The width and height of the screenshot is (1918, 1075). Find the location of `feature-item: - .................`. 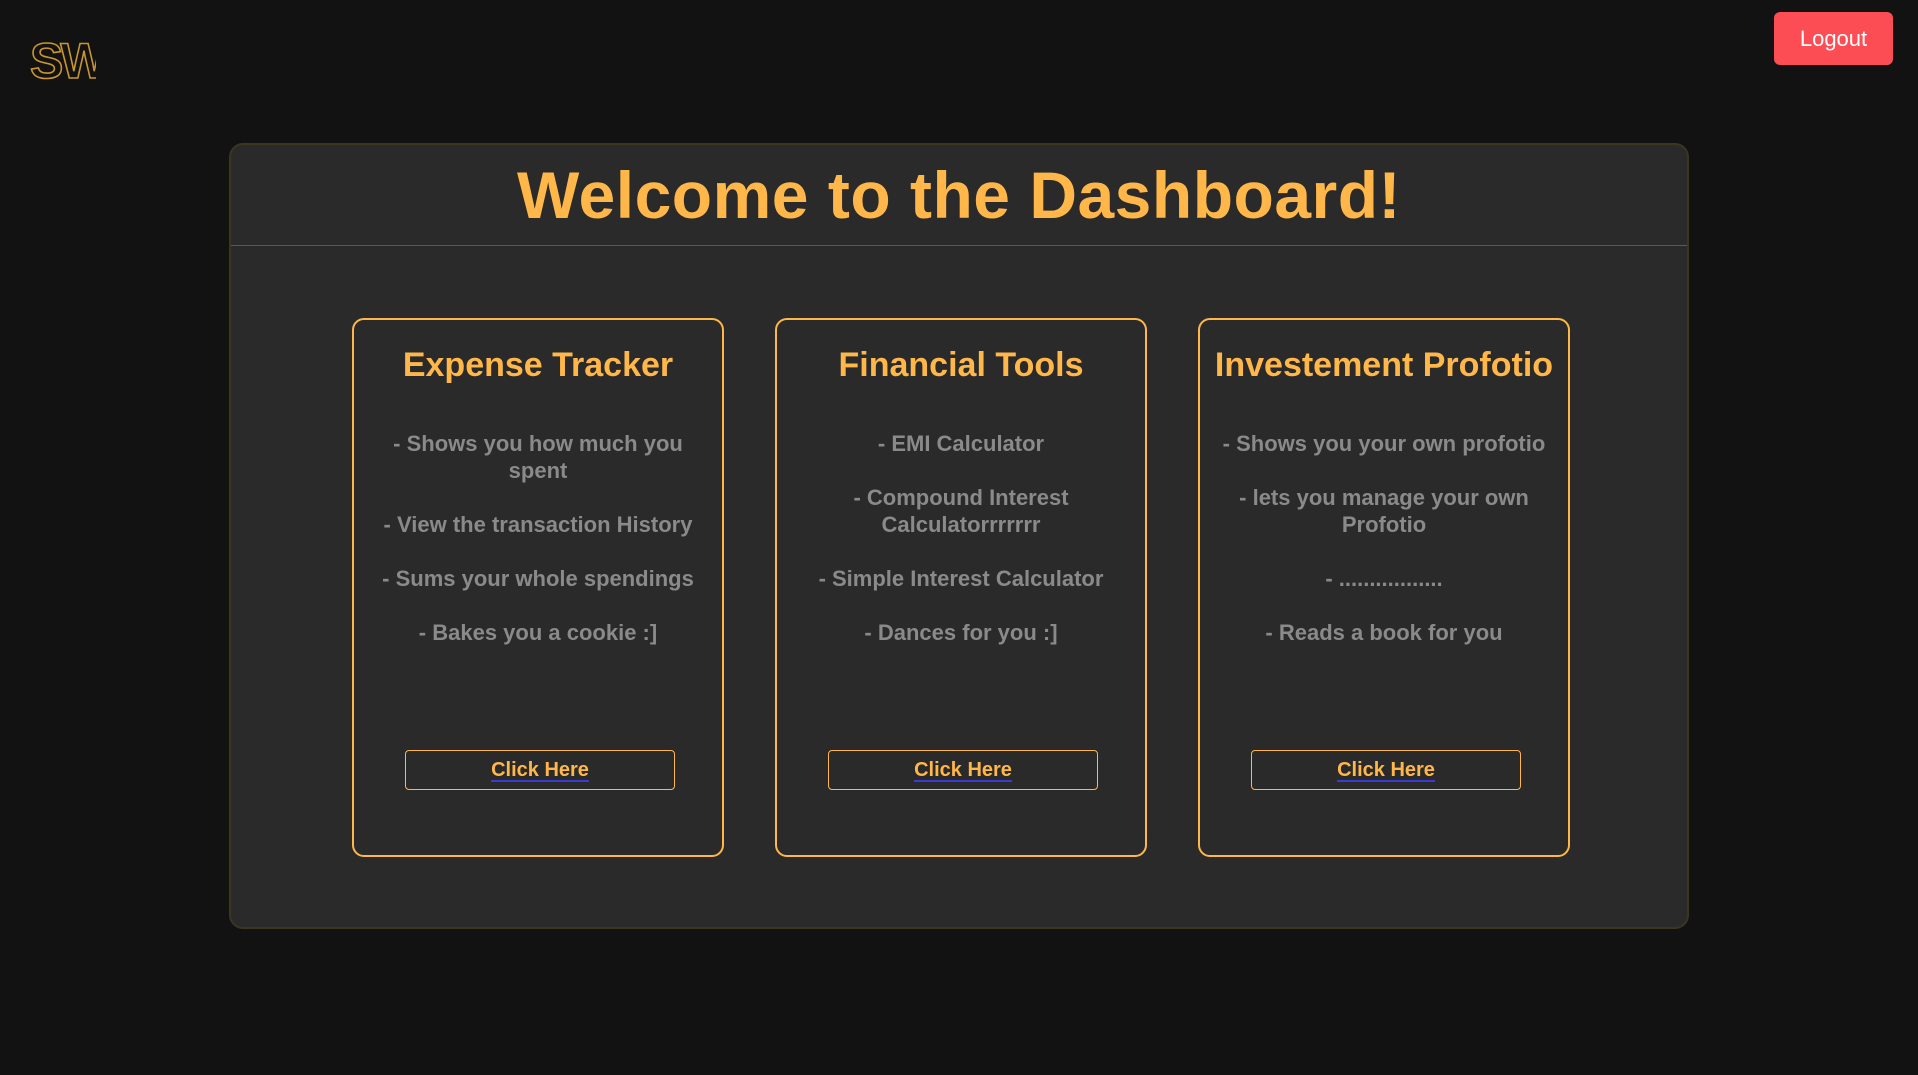

feature-item: - ................. is located at coordinates (1384, 578).